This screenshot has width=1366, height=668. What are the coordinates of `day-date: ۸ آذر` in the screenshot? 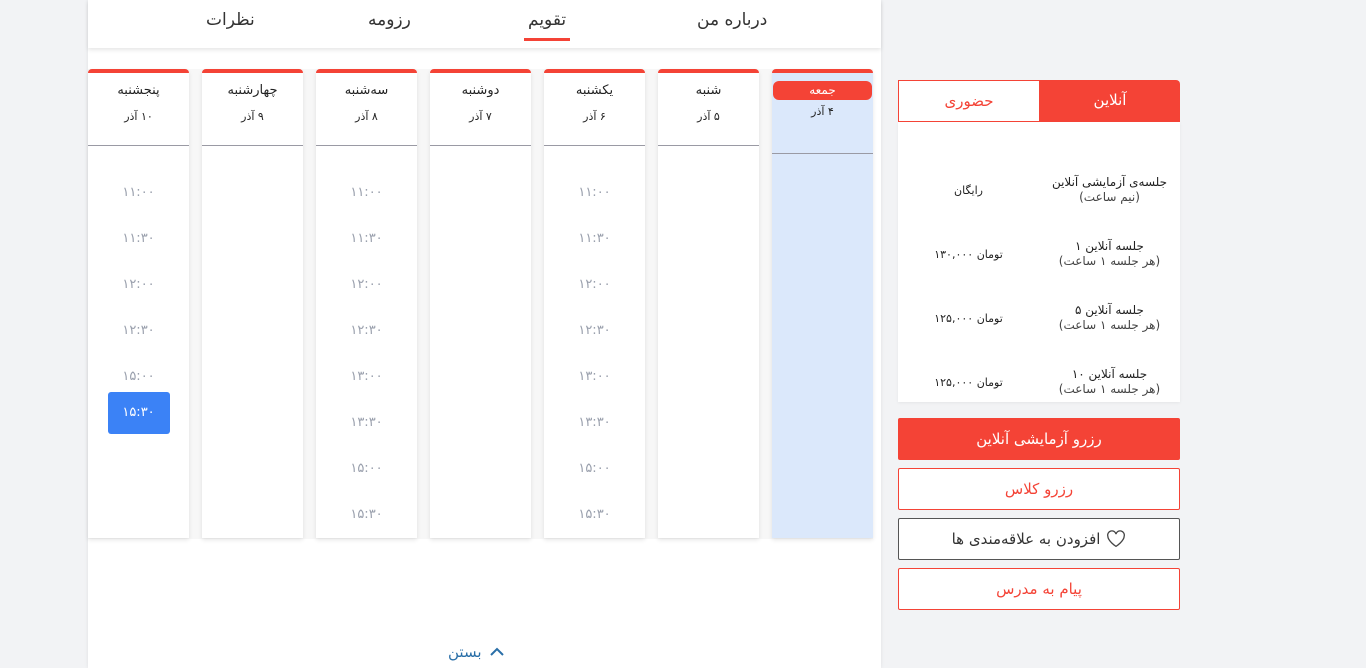 It's located at (366, 116).